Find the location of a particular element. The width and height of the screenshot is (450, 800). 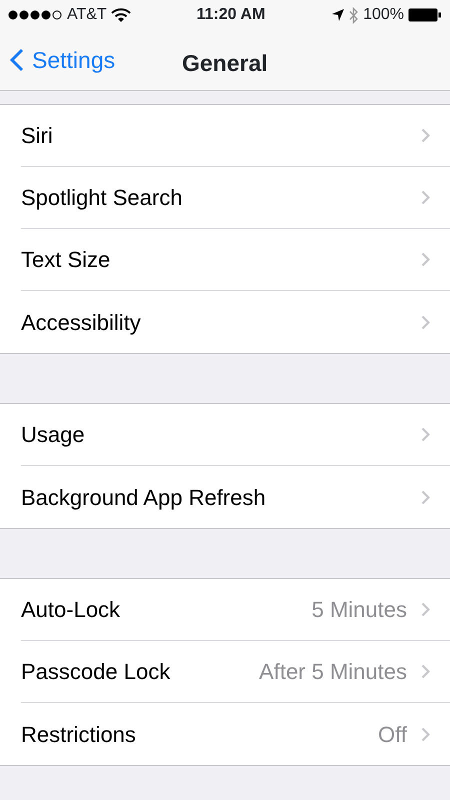

settings-row: Siri is located at coordinates (225, 136).